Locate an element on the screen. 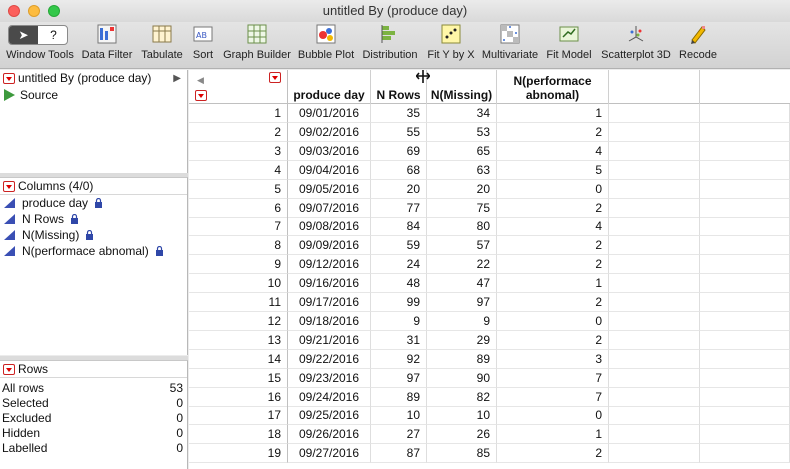  cell-n-missing: 63 is located at coordinates (462, 170).